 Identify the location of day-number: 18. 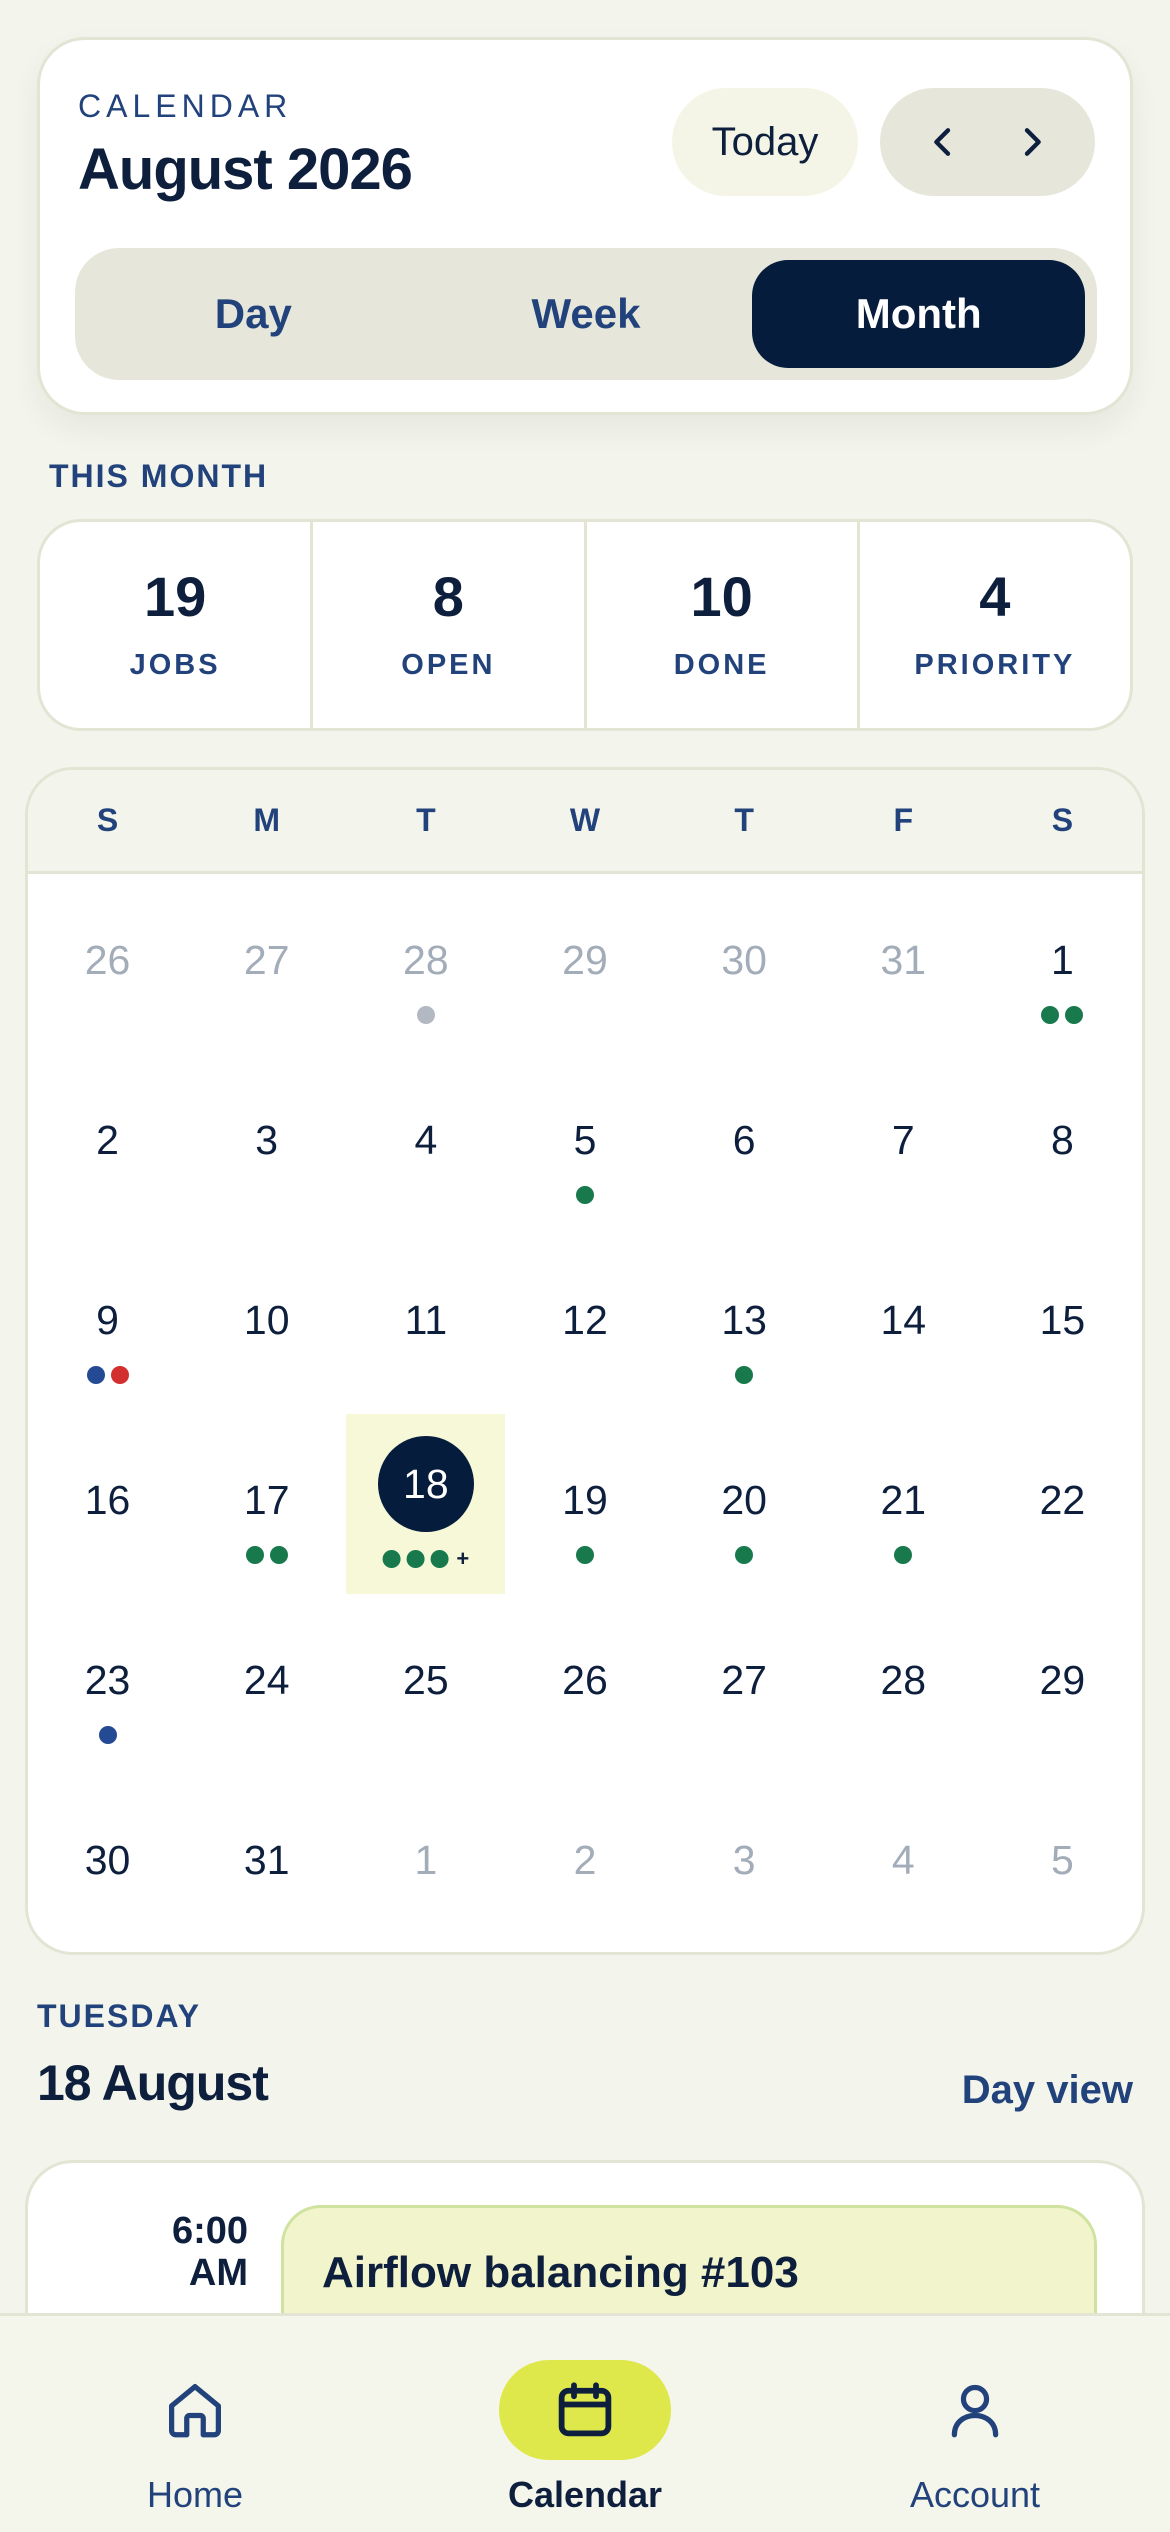
(425, 1484).